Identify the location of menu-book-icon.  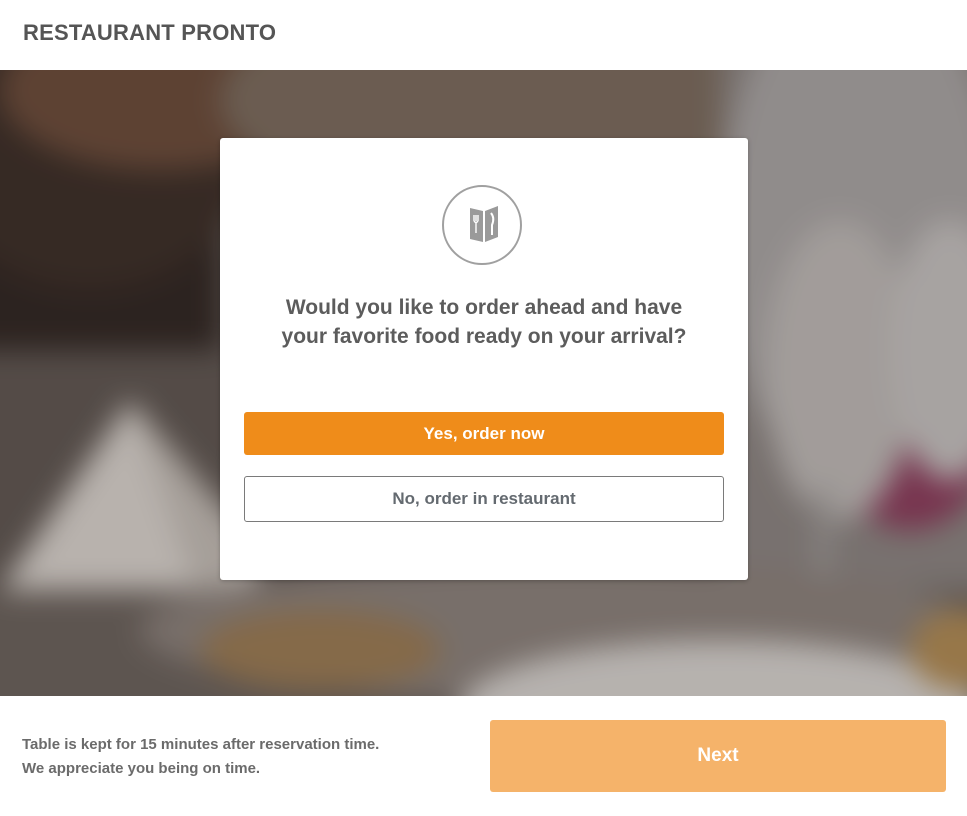
(482, 225).